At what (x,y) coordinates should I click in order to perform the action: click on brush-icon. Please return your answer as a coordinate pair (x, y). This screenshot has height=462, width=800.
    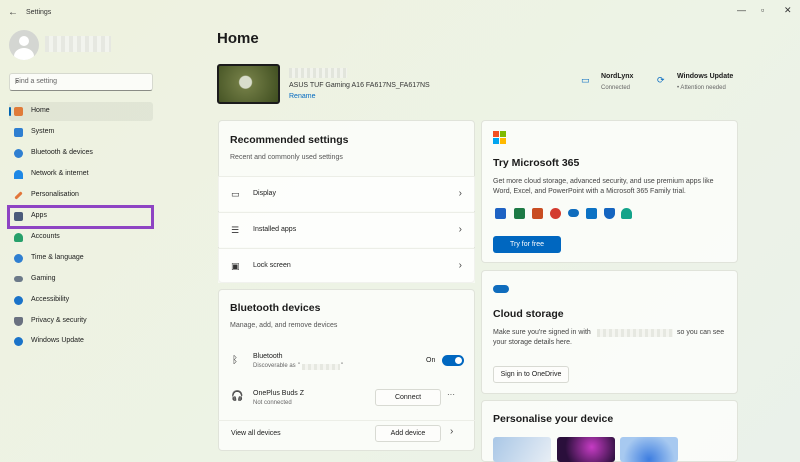
    Looking at the image, I should click on (18, 195).